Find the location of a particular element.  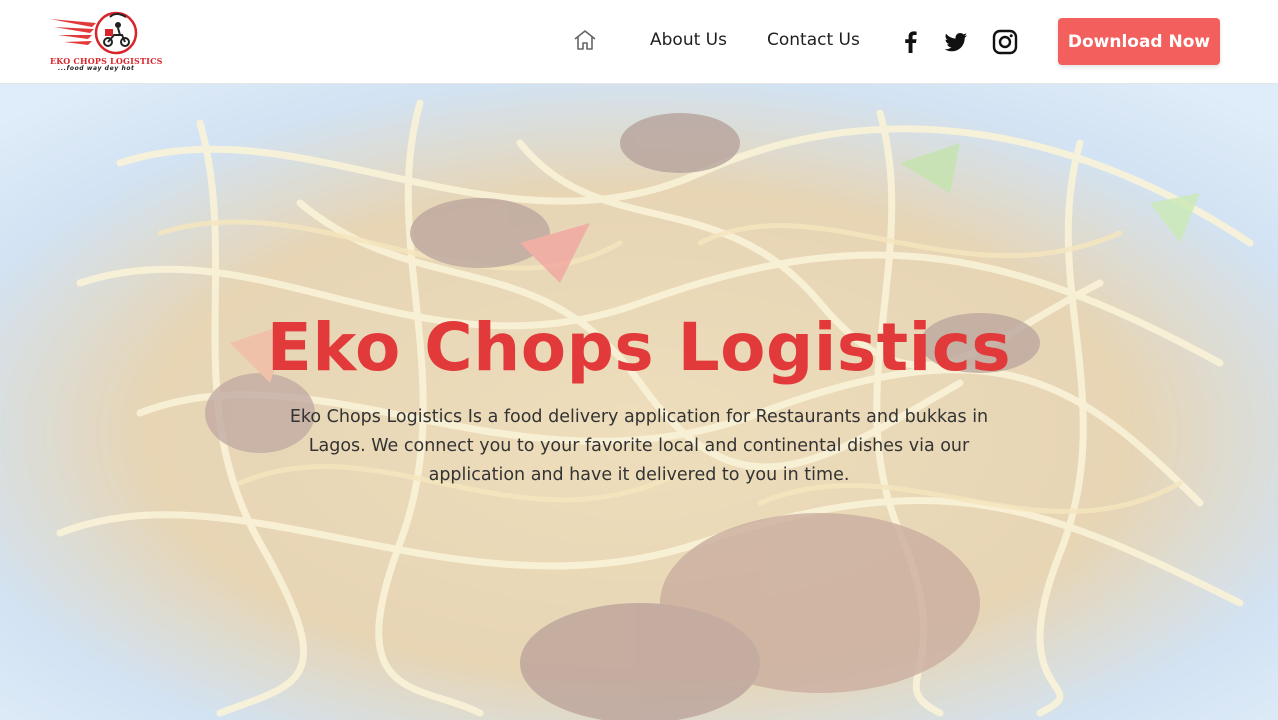

nav-home is located at coordinates (585, 40).